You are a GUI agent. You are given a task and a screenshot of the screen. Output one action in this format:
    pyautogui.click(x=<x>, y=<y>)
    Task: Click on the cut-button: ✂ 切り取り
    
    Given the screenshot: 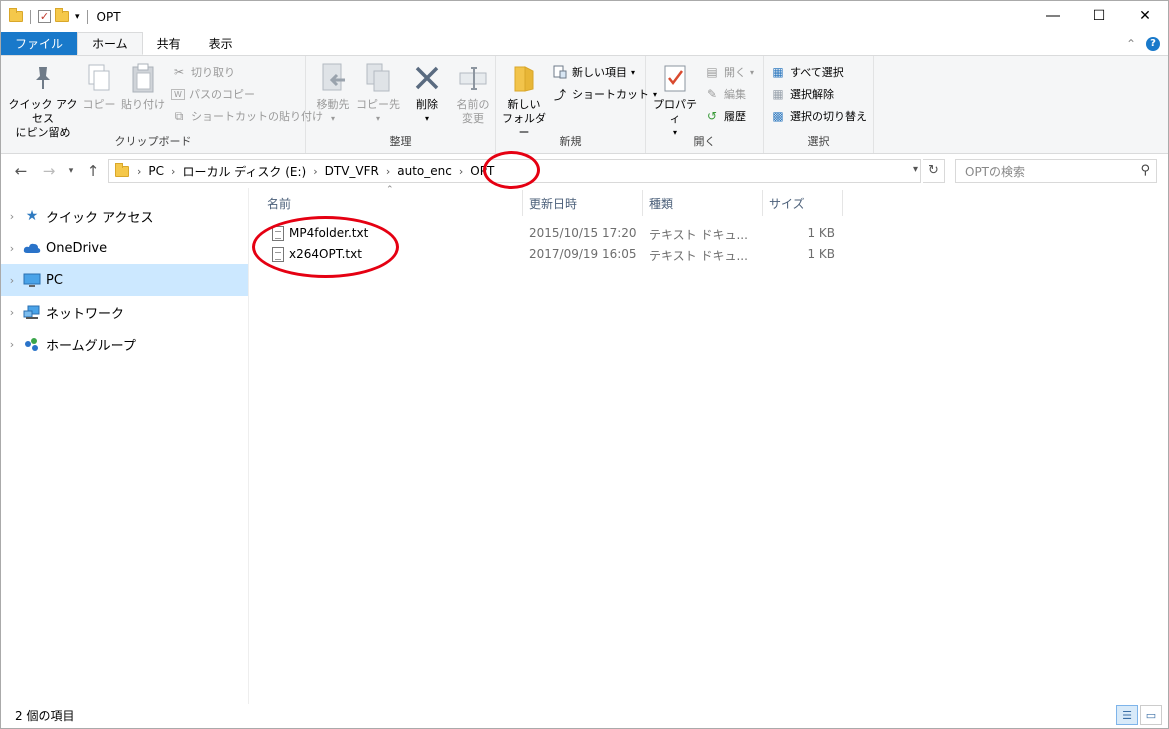 What is the action you would take?
    pyautogui.click(x=203, y=72)
    